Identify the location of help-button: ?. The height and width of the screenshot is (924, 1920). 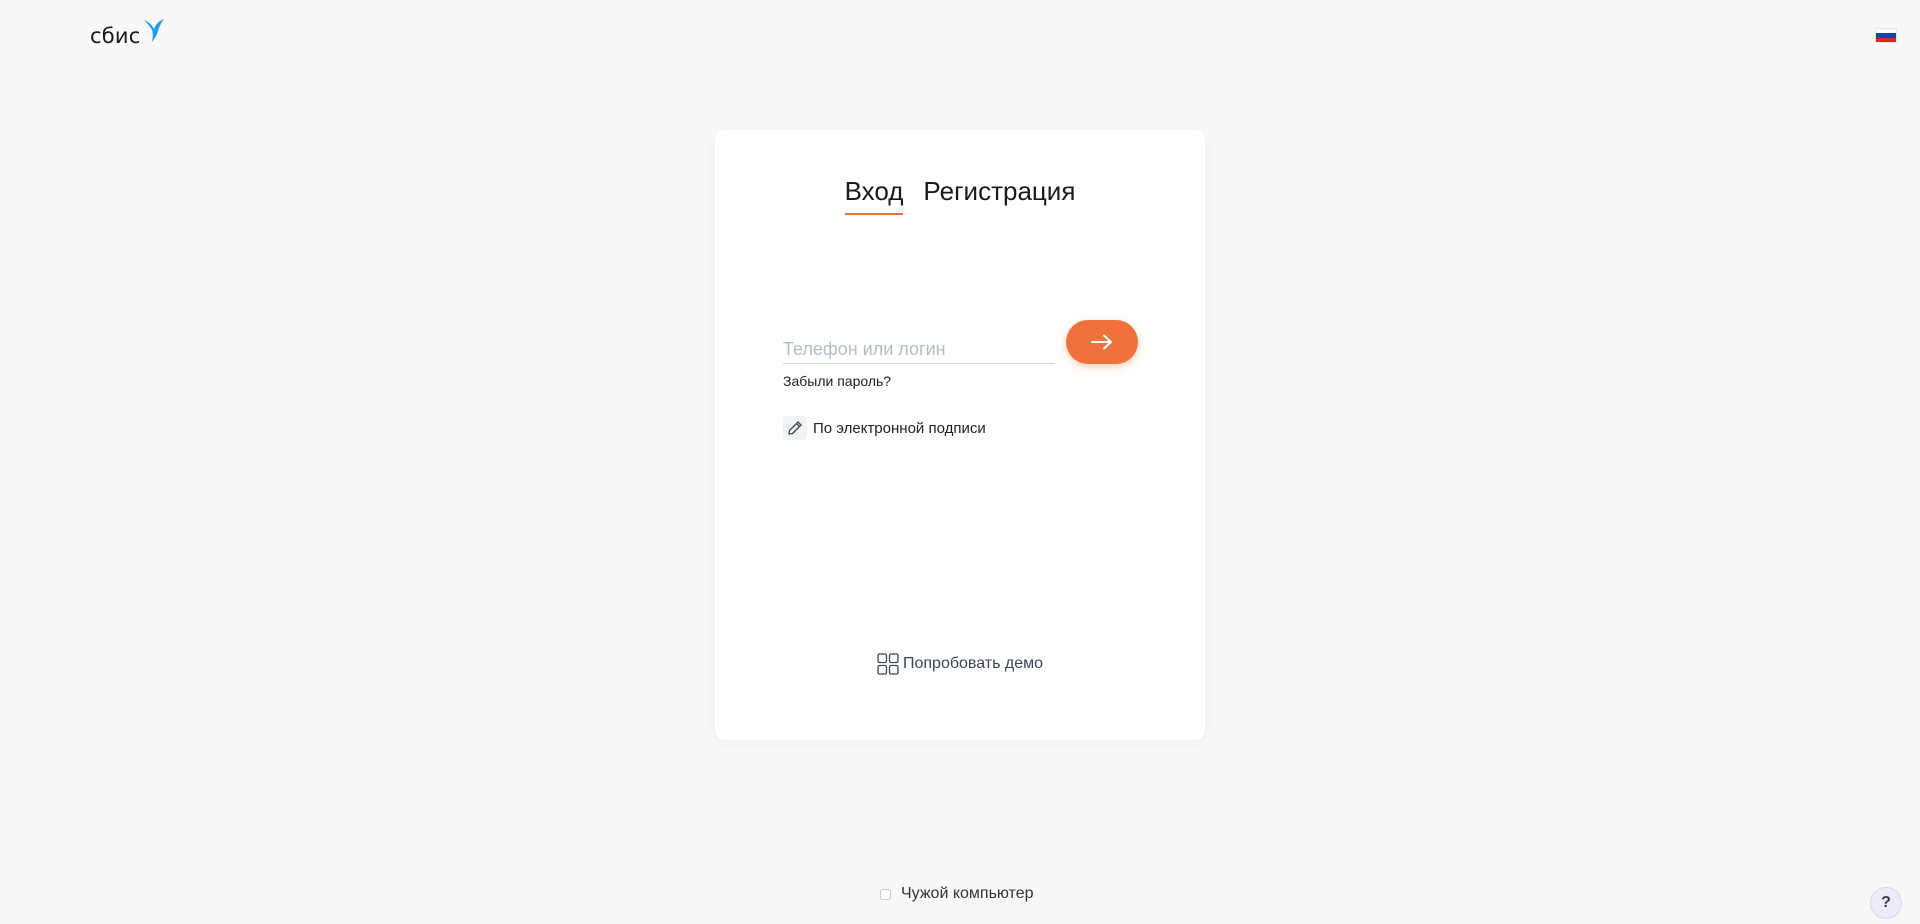
(1886, 903).